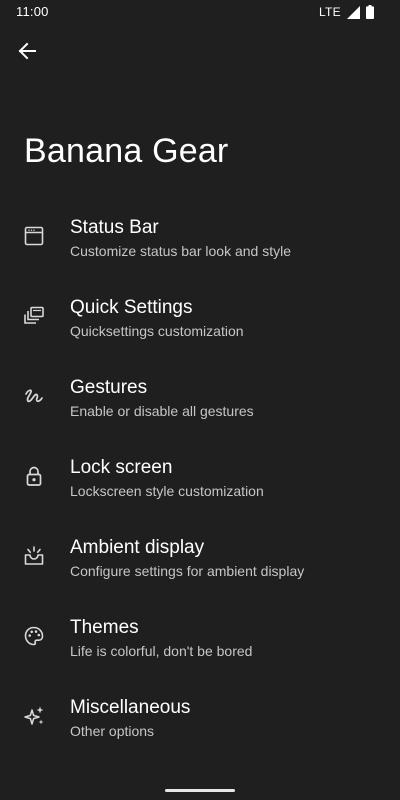  Describe the element at coordinates (137, 547) in the screenshot. I see `settings-item-title: Ambient display` at that location.